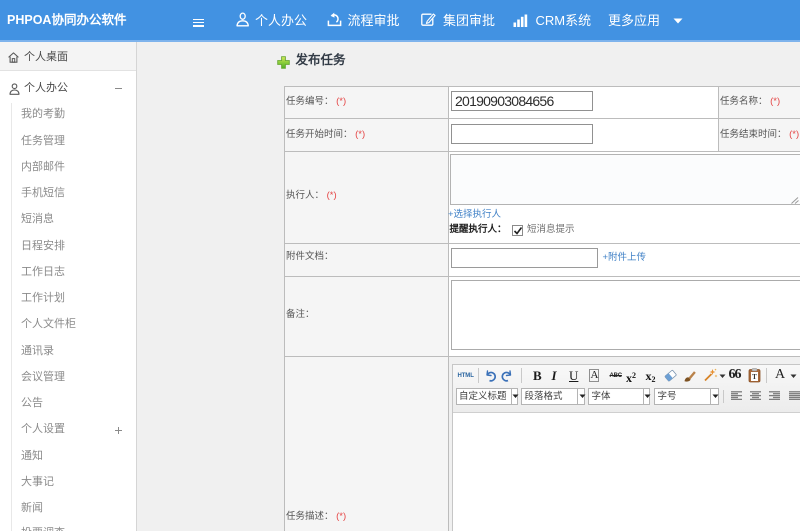 The height and width of the screenshot is (531, 800). I want to click on svg-text: T, so click(754, 377).